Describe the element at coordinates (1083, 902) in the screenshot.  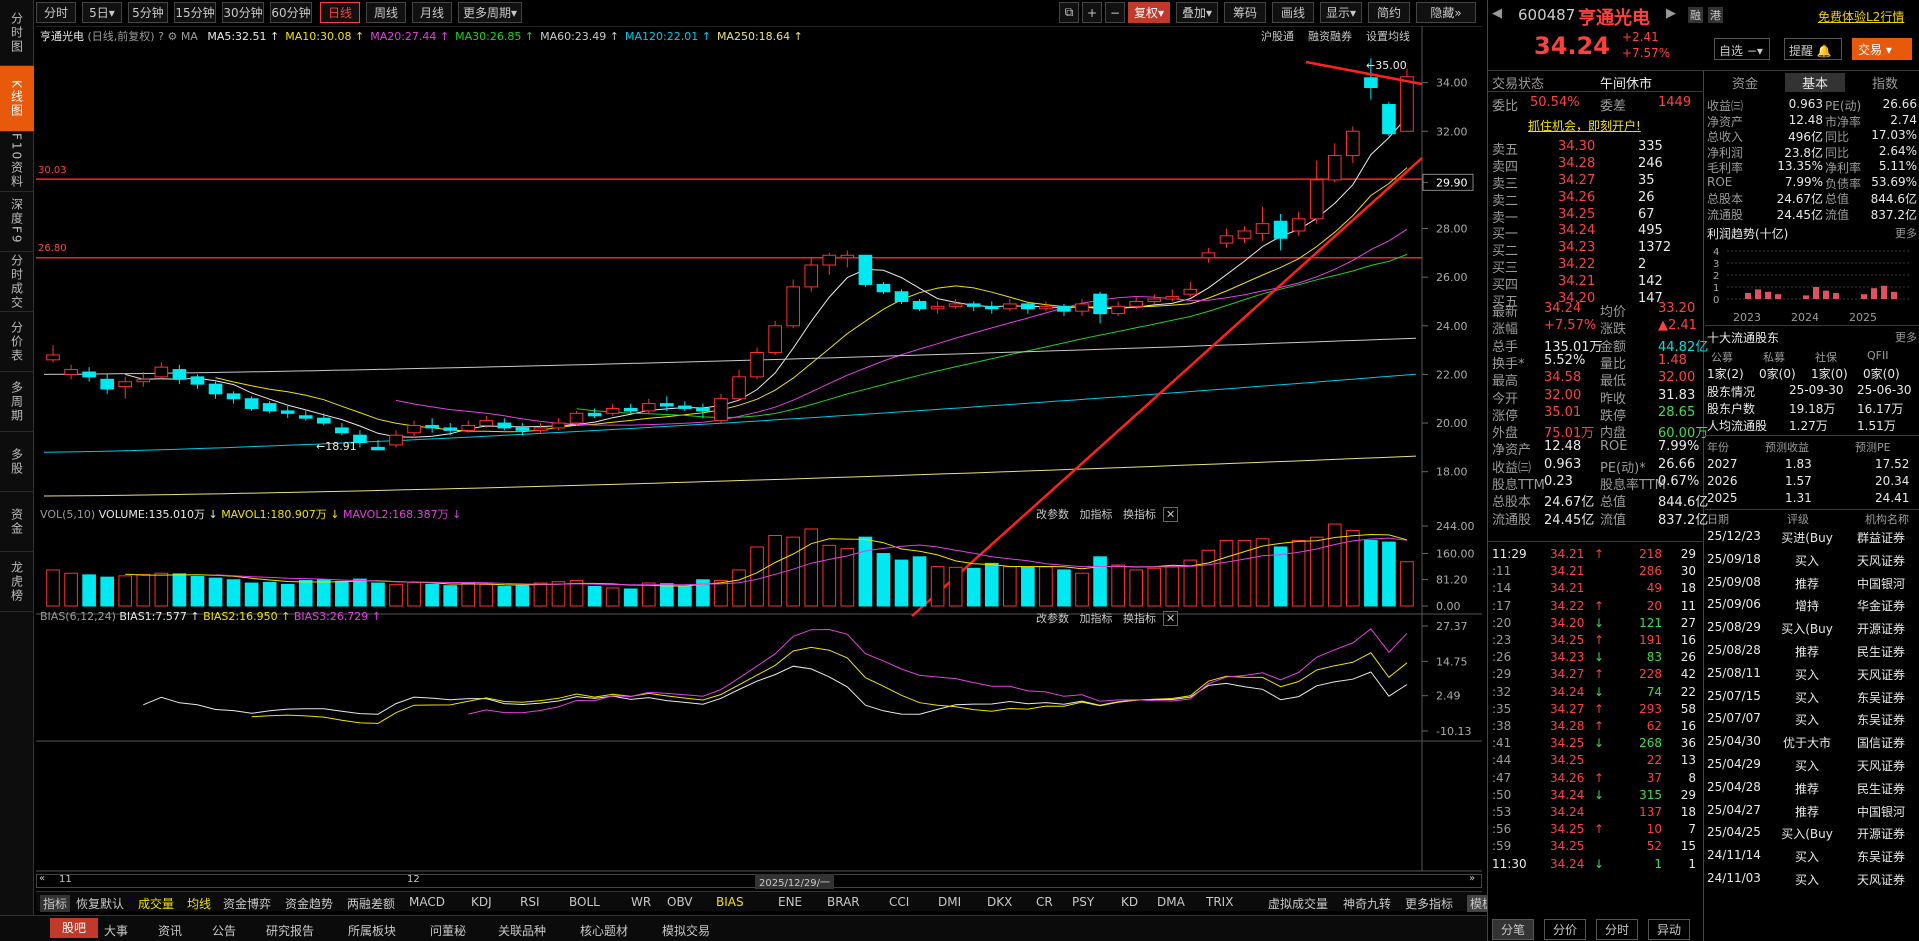
I see `indicator-20: PSY` at that location.